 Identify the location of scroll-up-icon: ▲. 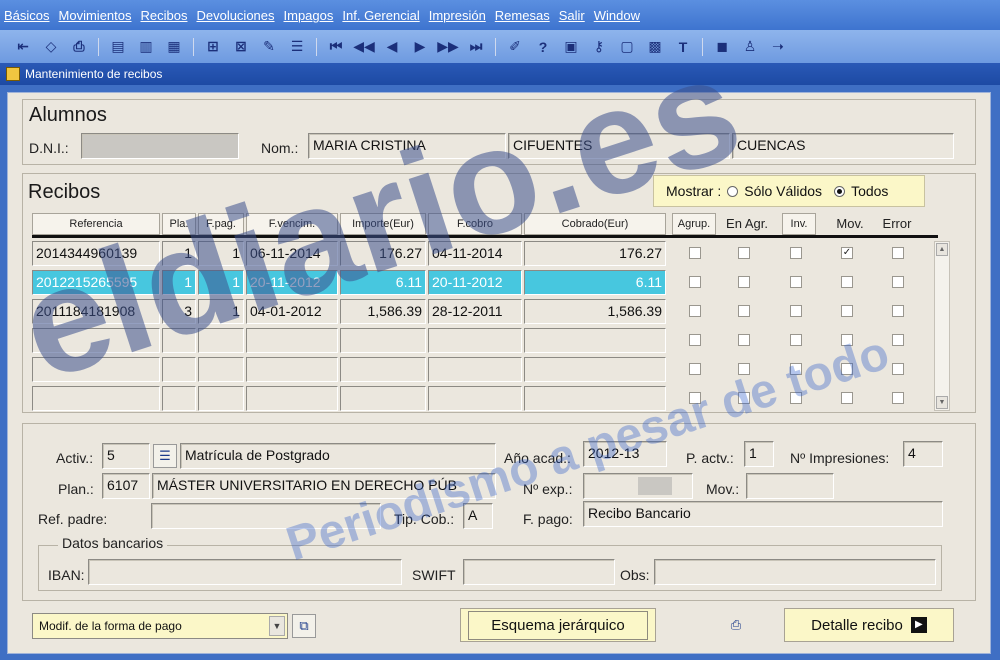
(942, 249).